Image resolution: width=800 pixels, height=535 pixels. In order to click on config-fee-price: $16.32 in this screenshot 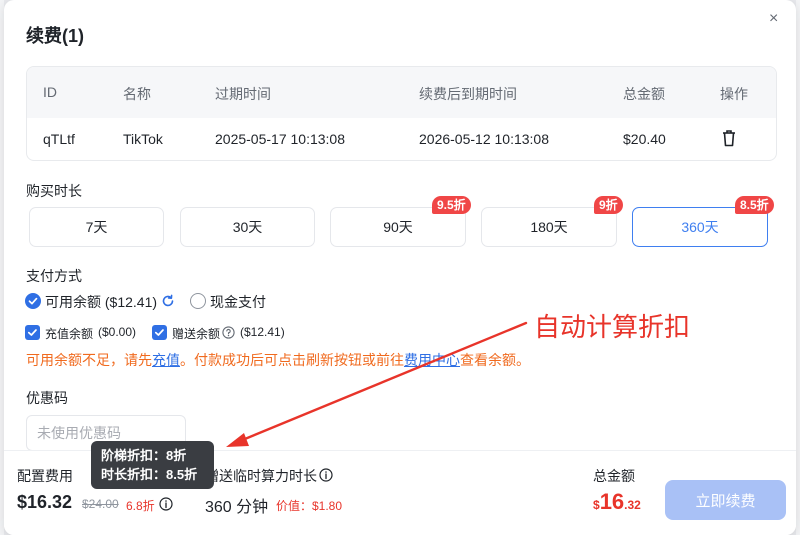, I will do `click(45, 502)`.